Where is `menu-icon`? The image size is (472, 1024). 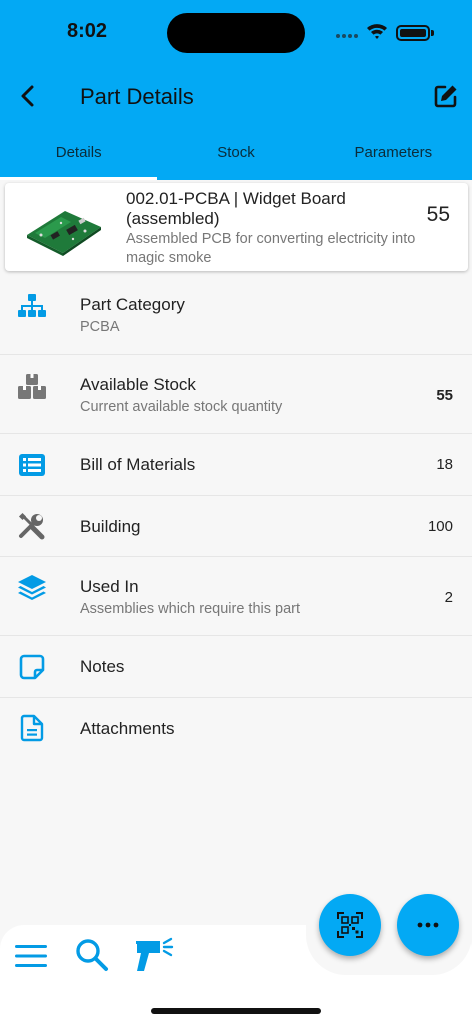
menu-icon is located at coordinates (31, 956).